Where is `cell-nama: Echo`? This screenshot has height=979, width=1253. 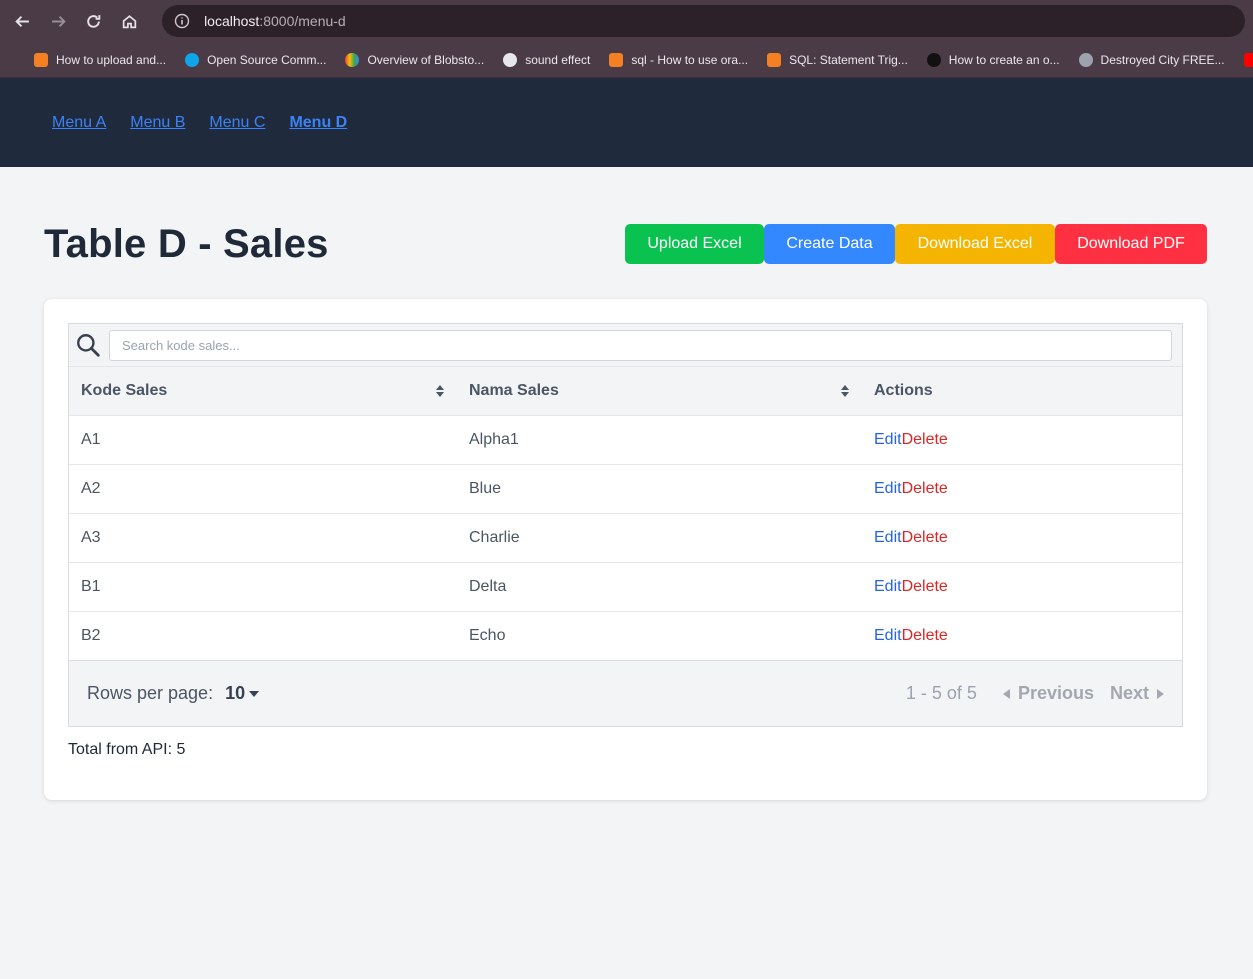 cell-nama: Echo is located at coordinates (487, 635).